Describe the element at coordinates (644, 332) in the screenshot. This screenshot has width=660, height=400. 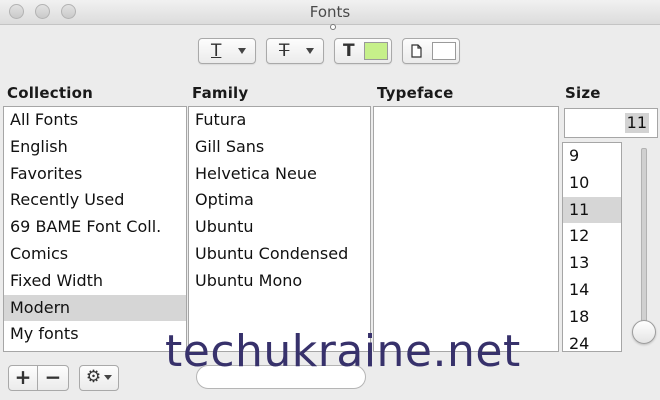
I see `size-slider-knob` at that location.